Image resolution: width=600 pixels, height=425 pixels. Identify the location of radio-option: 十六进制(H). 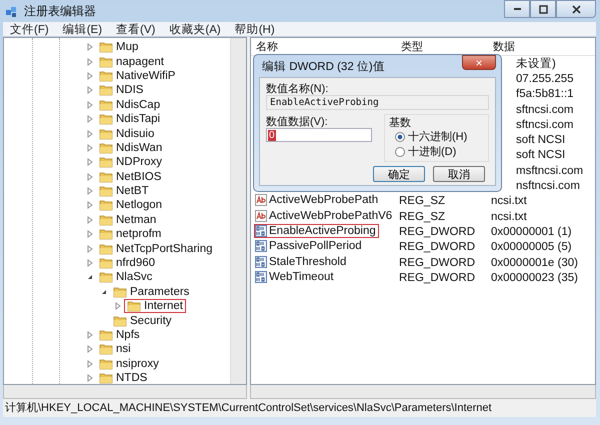
(436, 136).